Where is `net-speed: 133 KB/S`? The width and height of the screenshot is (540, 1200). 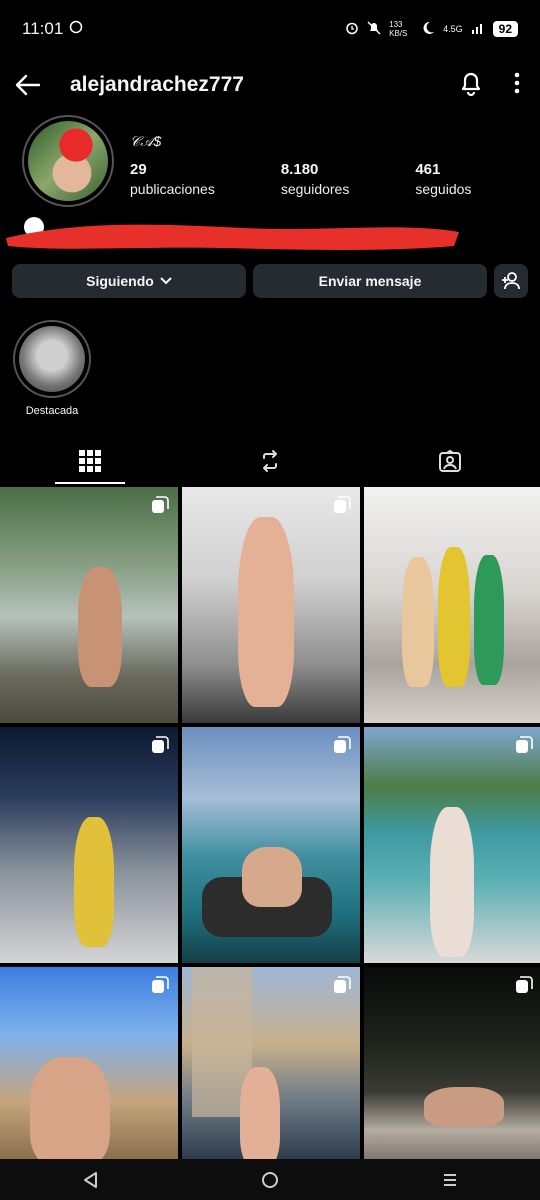 net-speed: 133 KB/S is located at coordinates (398, 29).